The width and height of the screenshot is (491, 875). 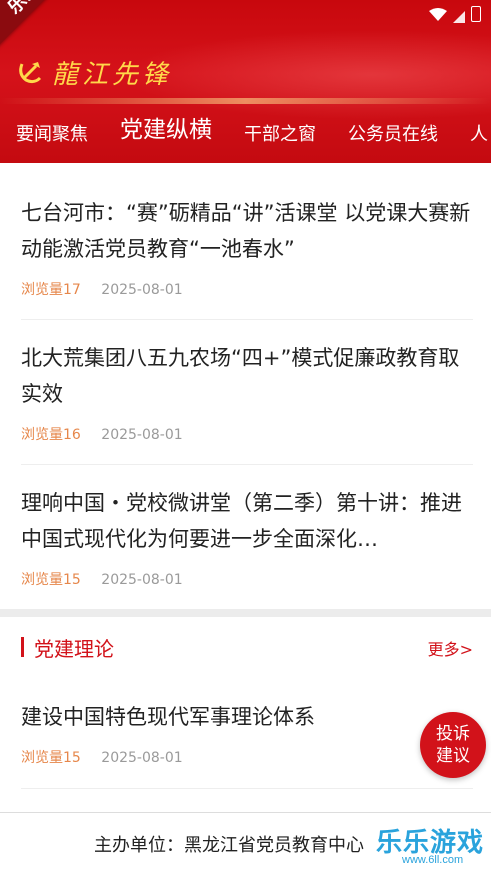 What do you see at coordinates (52, 138) in the screenshot?
I see `tab-news-focus: 要闻聚焦` at bounding box center [52, 138].